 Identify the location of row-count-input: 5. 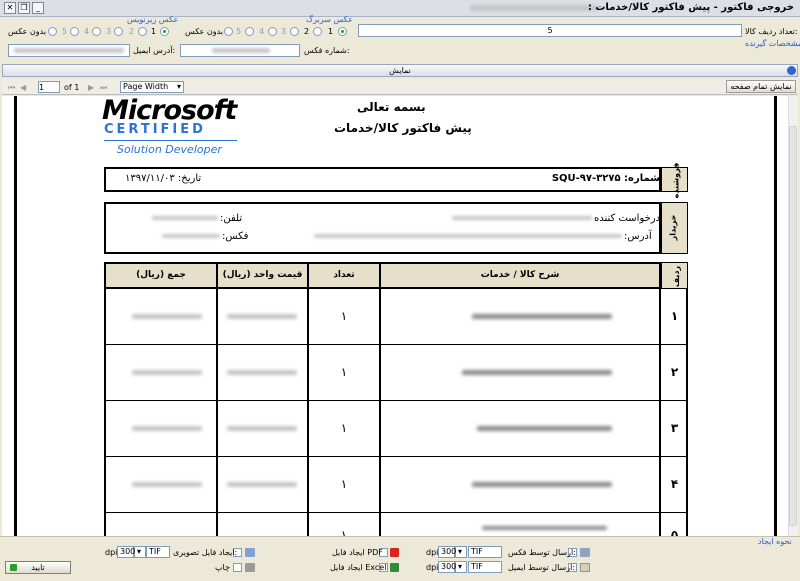
(550, 30).